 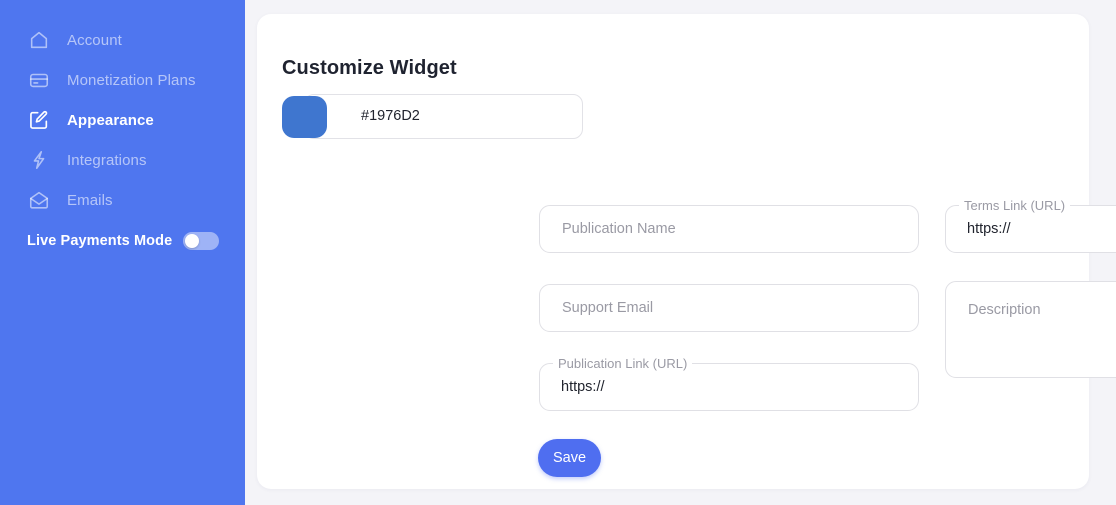 What do you see at coordinates (39, 40) in the screenshot?
I see `home-icon` at bounding box center [39, 40].